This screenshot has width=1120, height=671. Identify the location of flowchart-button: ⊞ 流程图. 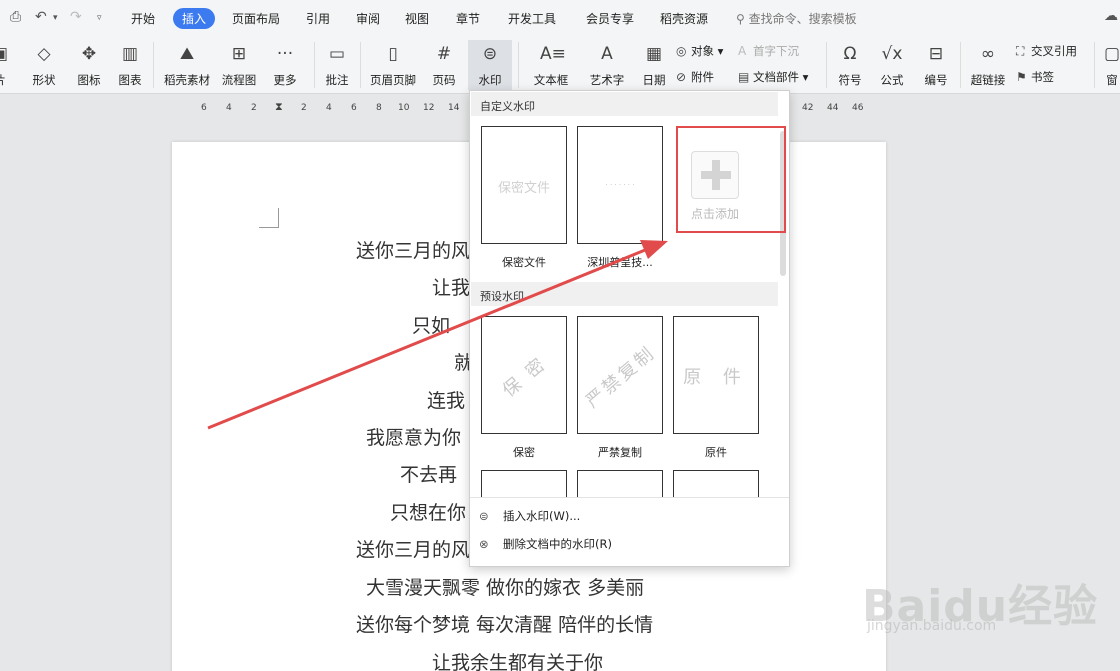
(239, 65).